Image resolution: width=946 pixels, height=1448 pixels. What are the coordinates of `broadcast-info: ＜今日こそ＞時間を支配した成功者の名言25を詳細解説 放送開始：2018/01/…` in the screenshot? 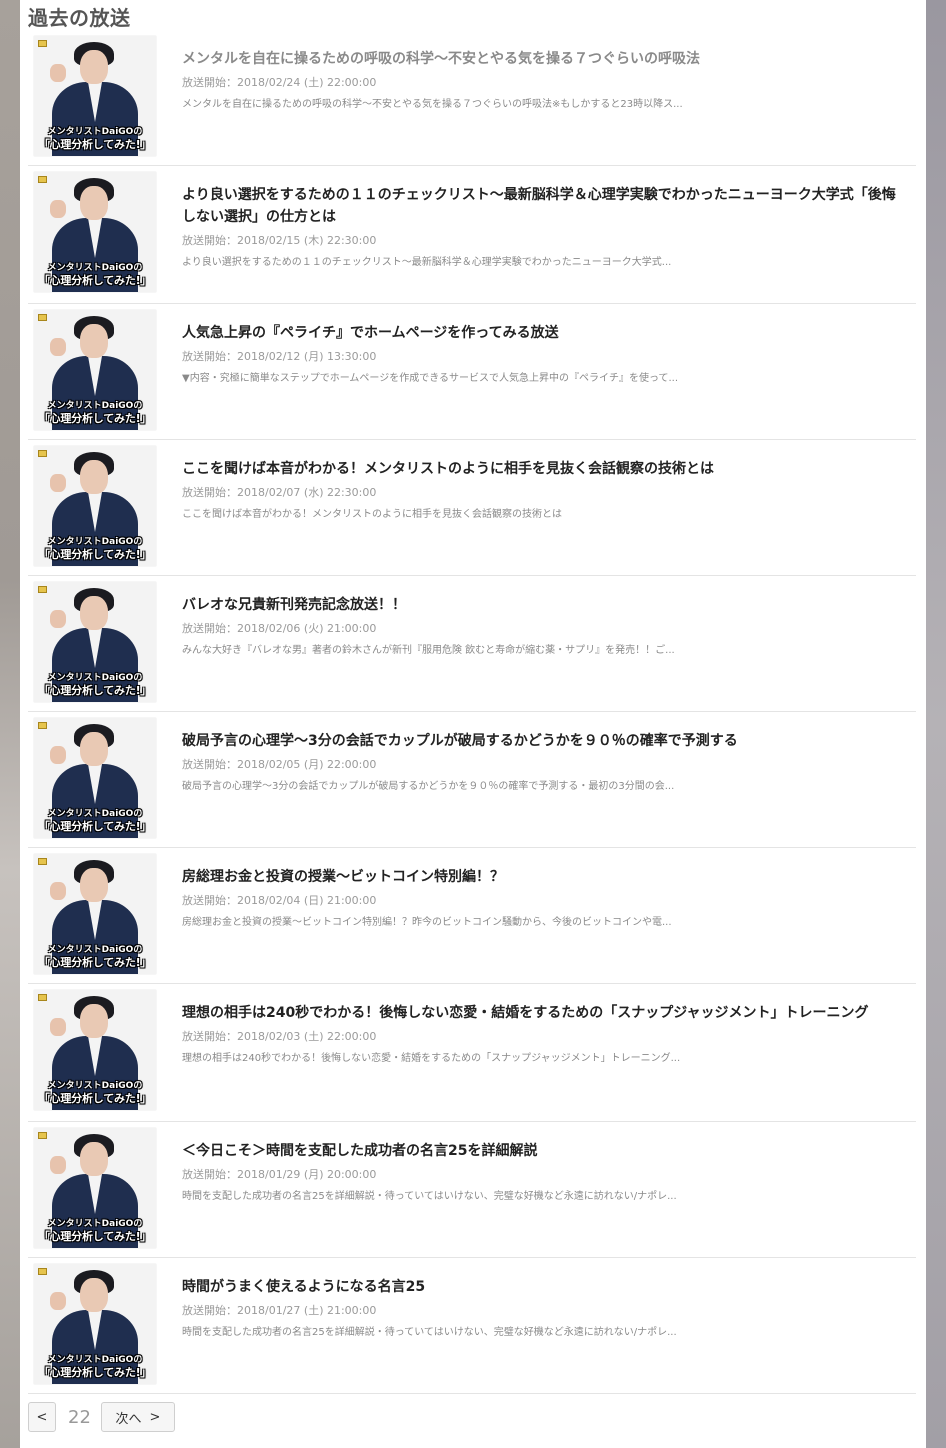 It's located at (542, 1171).